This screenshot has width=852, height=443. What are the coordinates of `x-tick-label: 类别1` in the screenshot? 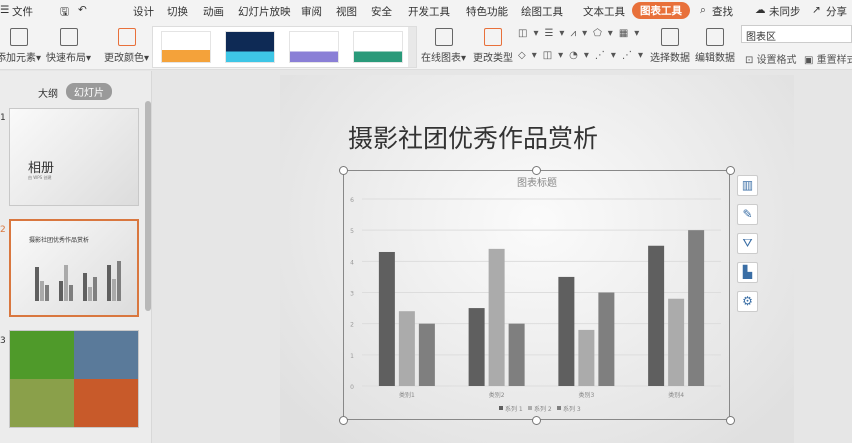 It's located at (407, 395).